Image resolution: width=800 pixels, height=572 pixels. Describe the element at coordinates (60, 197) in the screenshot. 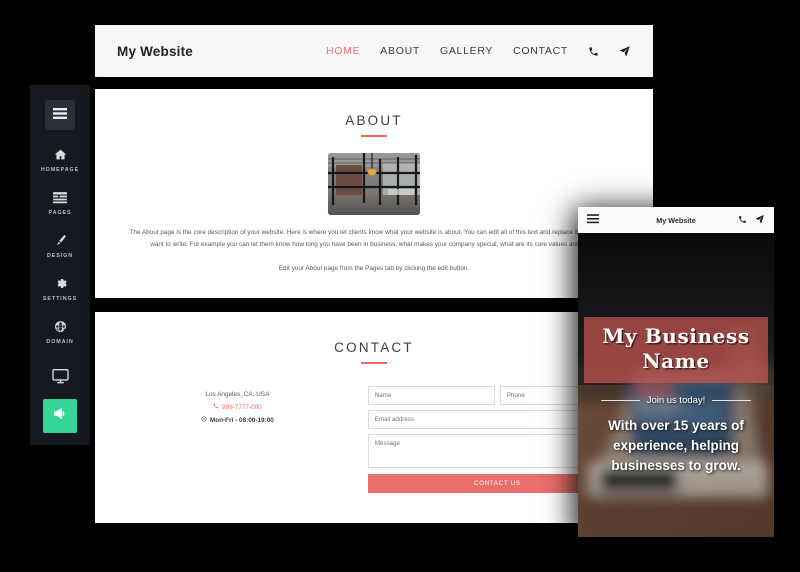

I see `pages-list-icon` at that location.